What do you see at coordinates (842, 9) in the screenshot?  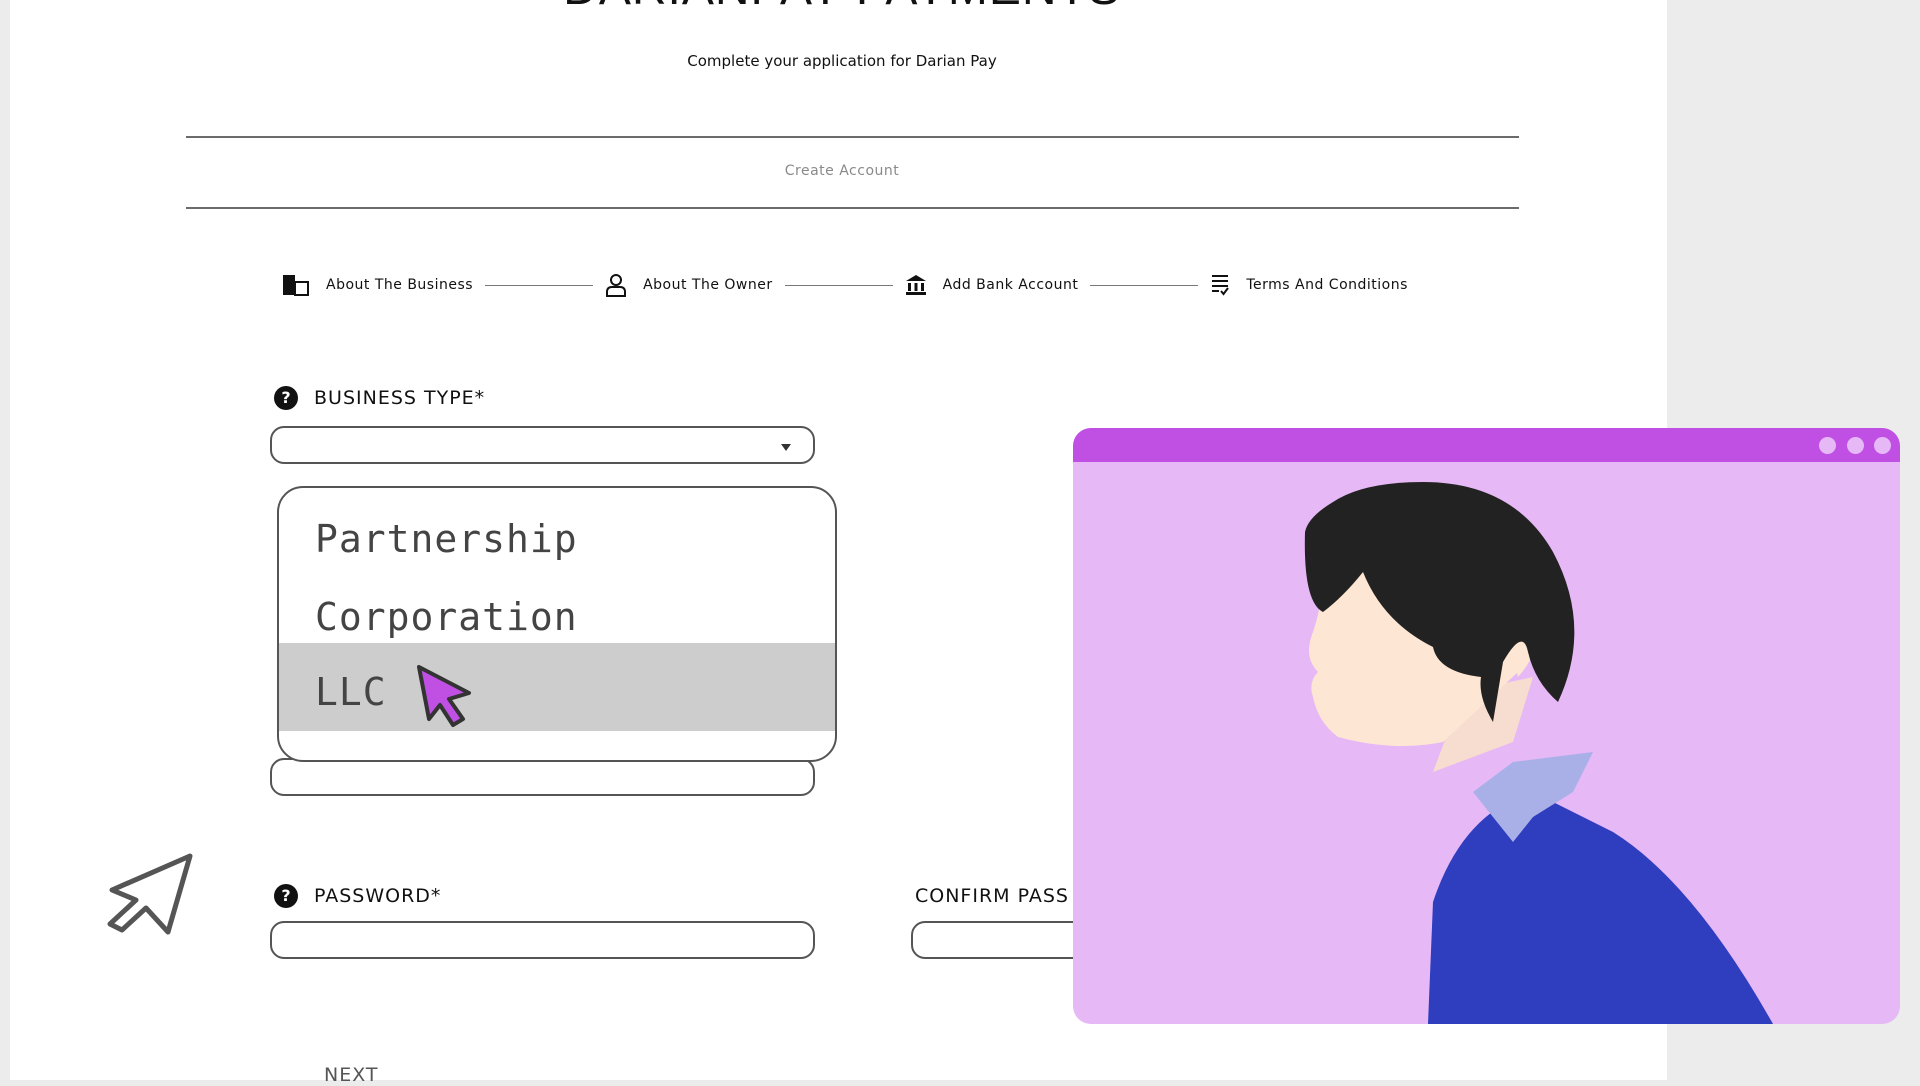 I see `page-title: DARIANPAY PAYMENTS` at bounding box center [842, 9].